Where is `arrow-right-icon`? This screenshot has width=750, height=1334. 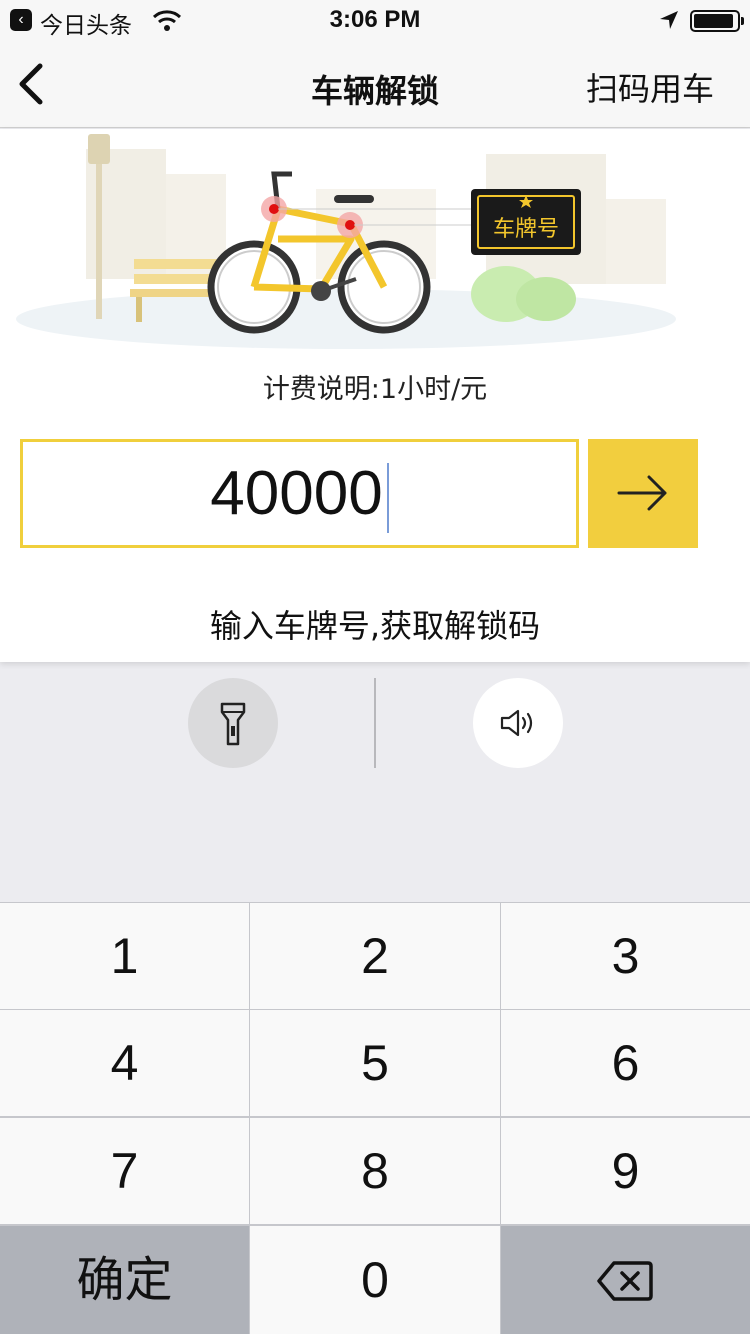 arrow-right-icon is located at coordinates (642, 493).